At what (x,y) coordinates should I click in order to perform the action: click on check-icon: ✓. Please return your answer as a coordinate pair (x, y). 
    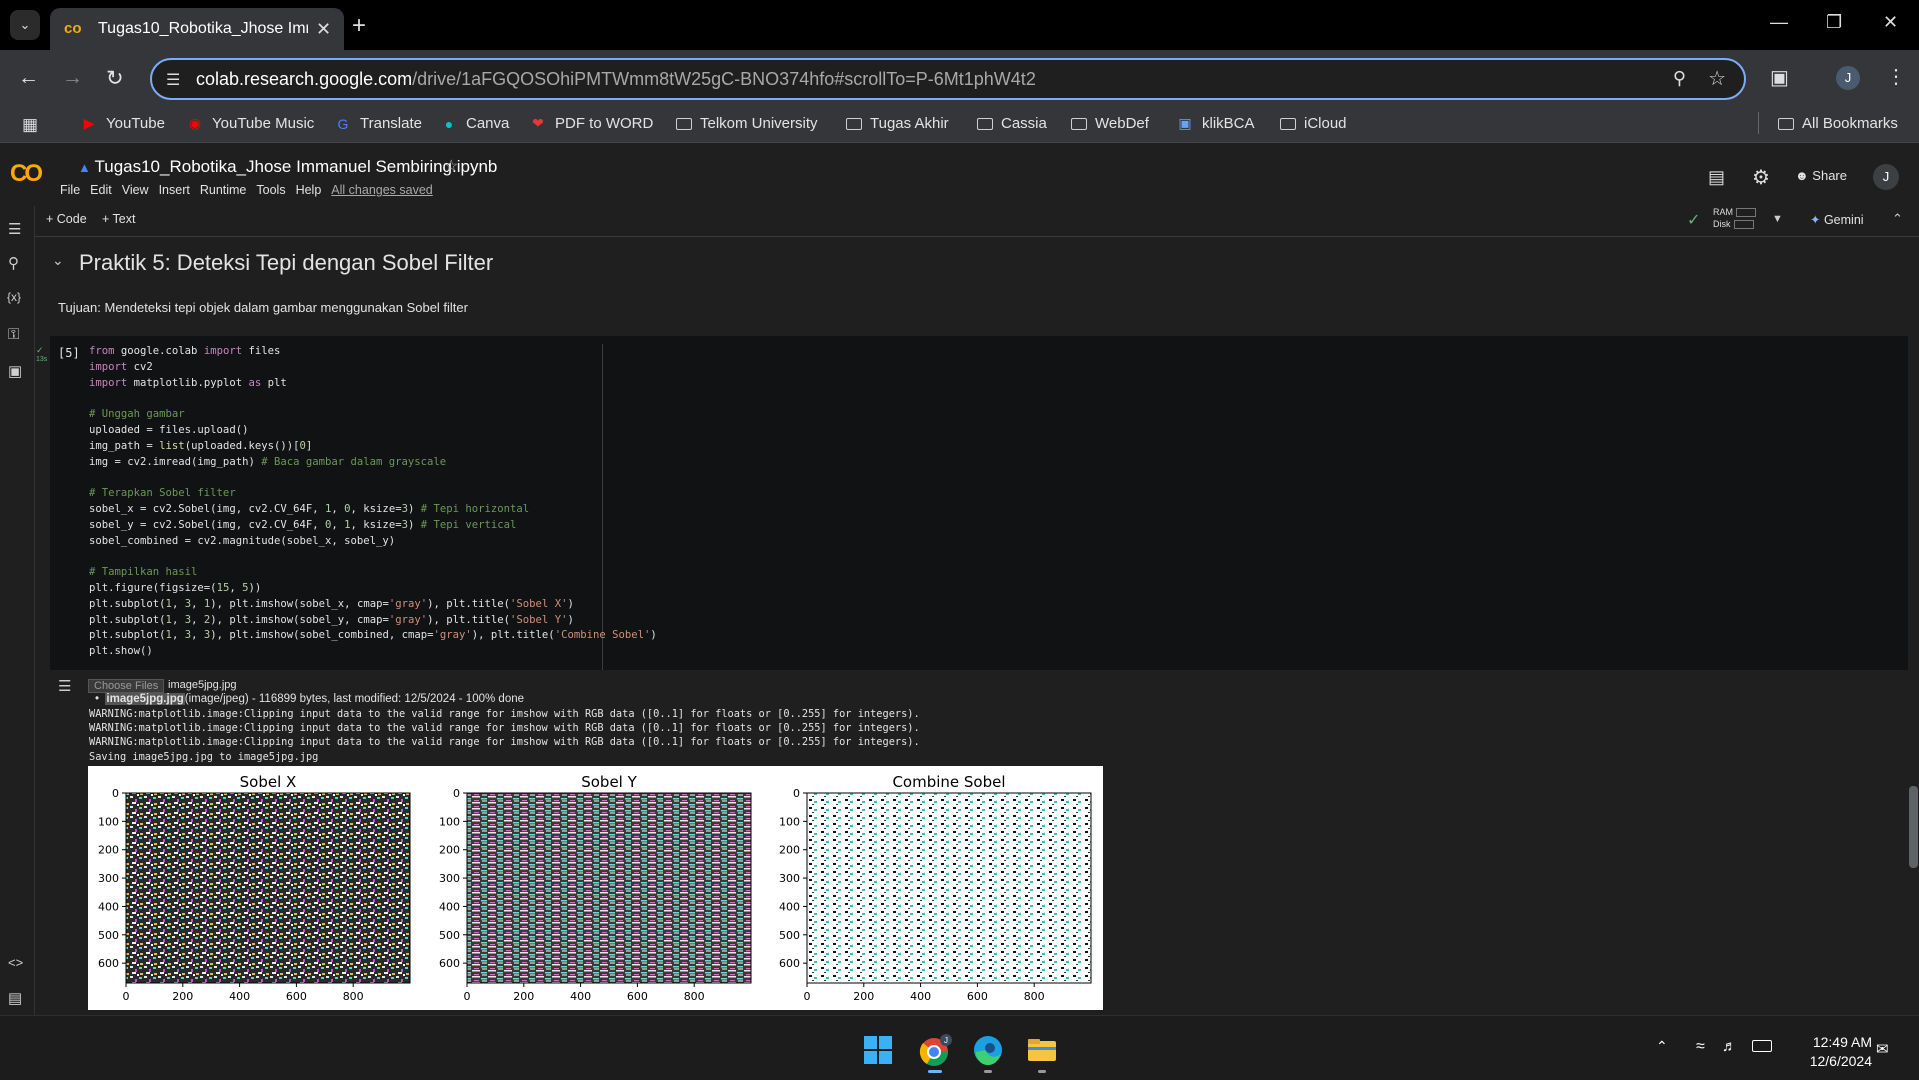
    Looking at the image, I should click on (40, 350).